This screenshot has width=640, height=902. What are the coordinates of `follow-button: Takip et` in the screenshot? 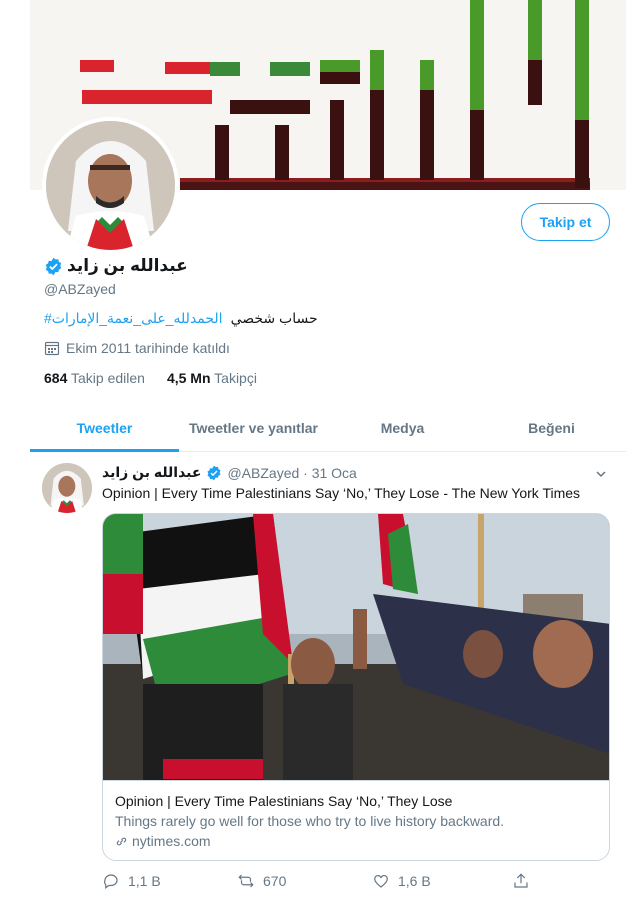 It's located at (565, 222).